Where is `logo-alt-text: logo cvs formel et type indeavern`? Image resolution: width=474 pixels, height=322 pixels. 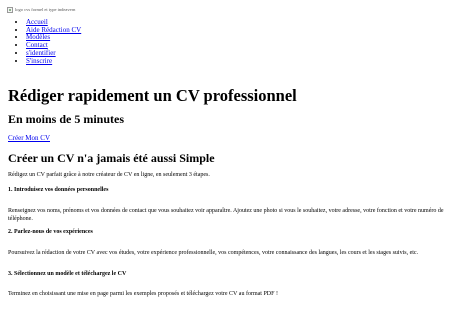 logo-alt-text: logo cvs formel et type indeavern is located at coordinates (45, 9).